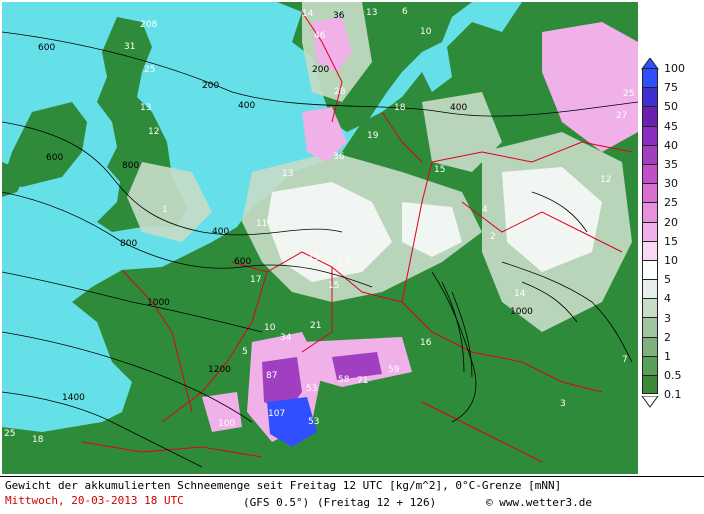  What do you see at coordinates (245, 352) in the screenshot?
I see `snow-value: 5` at bounding box center [245, 352].